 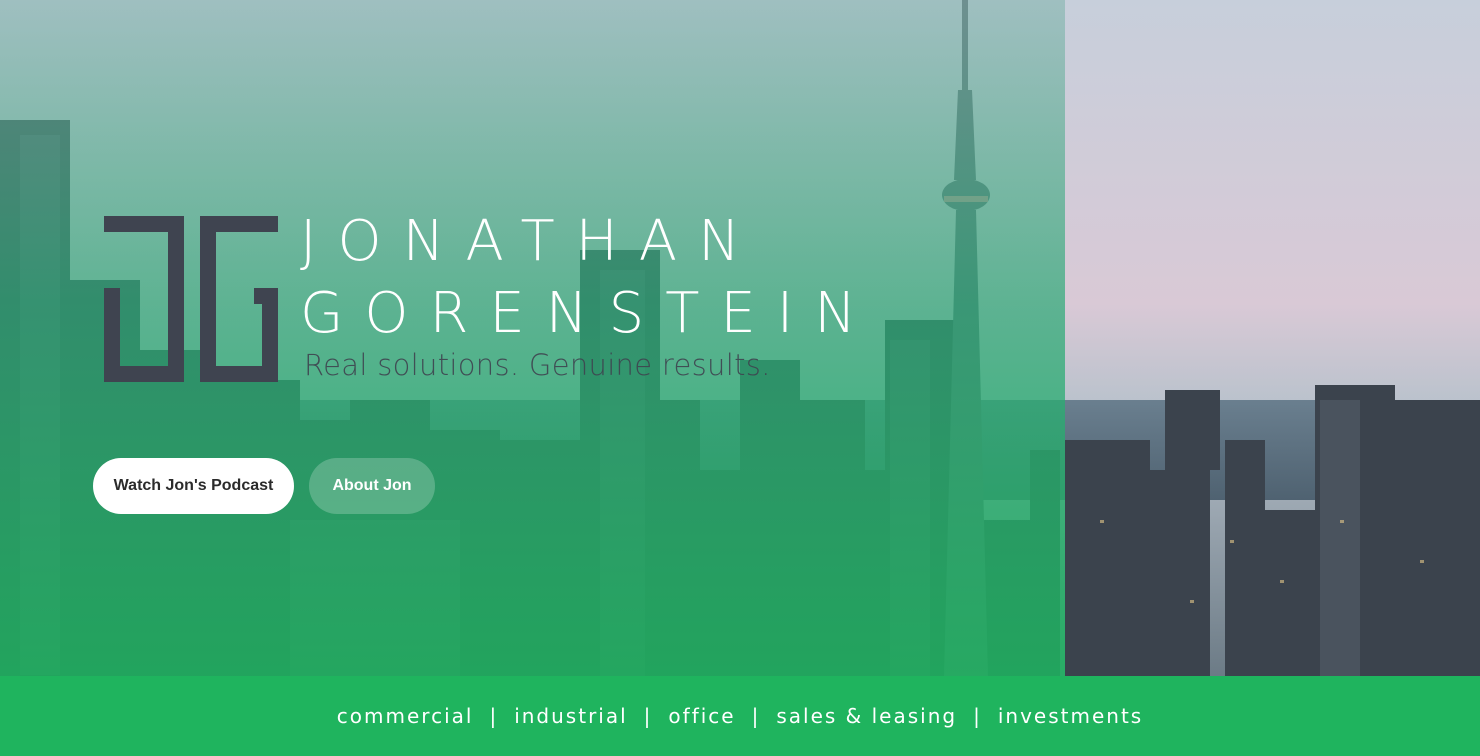 I want to click on watch-podcast-button: Watch Jon's Podcast, so click(x=193, y=486).